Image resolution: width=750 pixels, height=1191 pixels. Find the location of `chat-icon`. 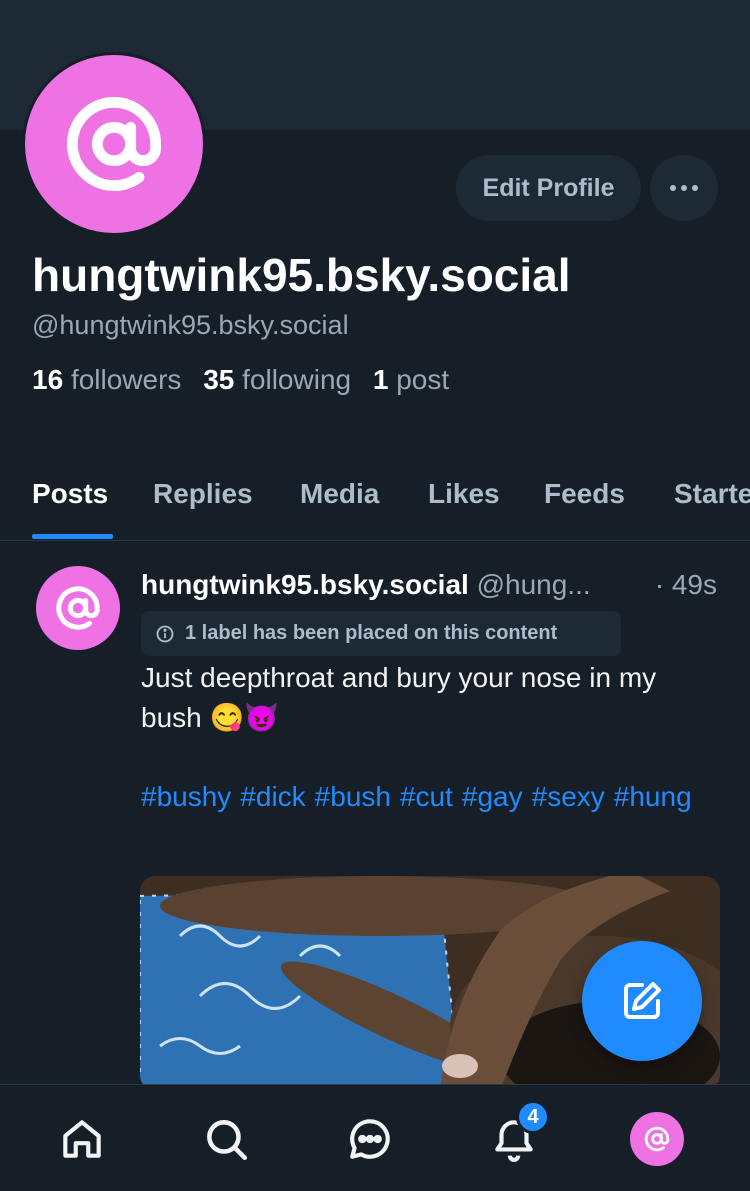

chat-icon is located at coordinates (370, 1139).